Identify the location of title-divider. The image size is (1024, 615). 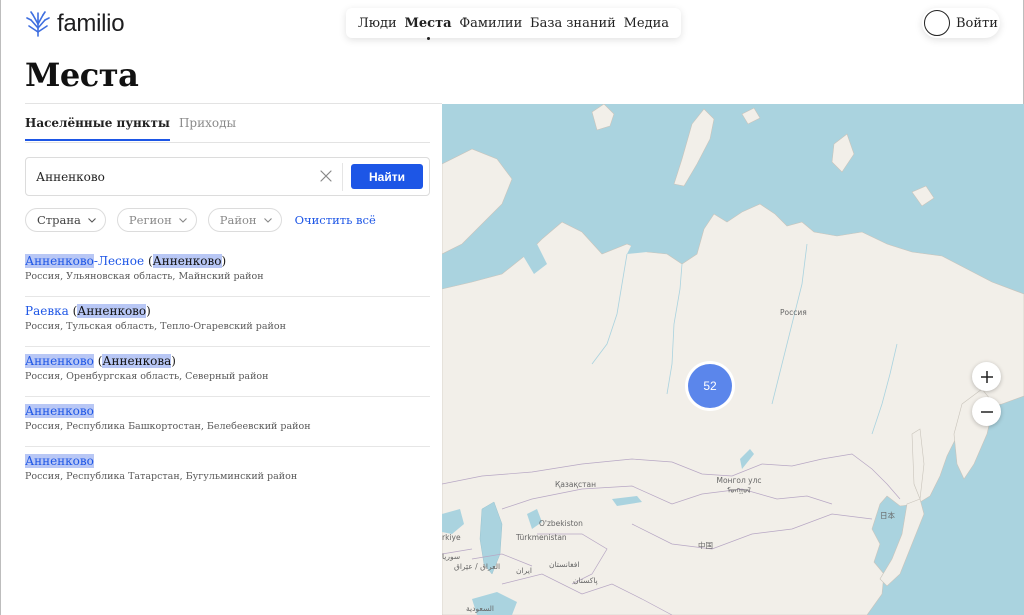
(233, 103).